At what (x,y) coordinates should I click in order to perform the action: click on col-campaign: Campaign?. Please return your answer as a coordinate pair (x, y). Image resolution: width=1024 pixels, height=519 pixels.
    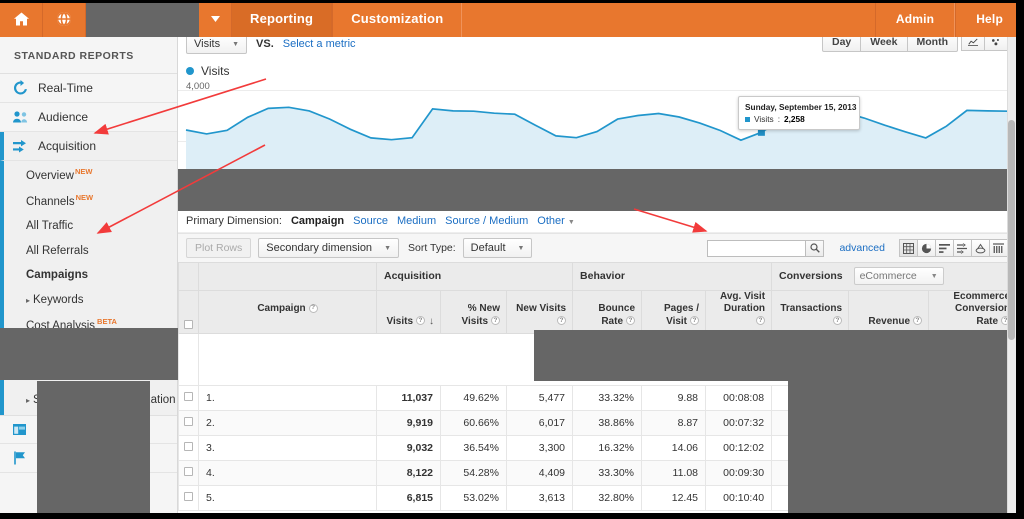
    Looking at the image, I should click on (287, 312).